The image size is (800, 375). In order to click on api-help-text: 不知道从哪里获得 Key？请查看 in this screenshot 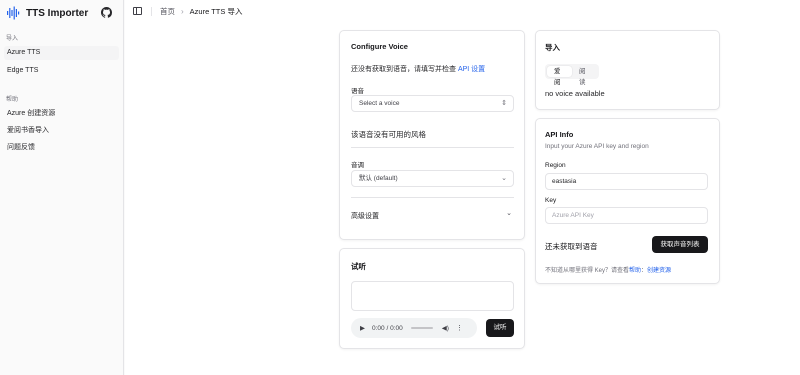, I will do `click(587, 271)`.